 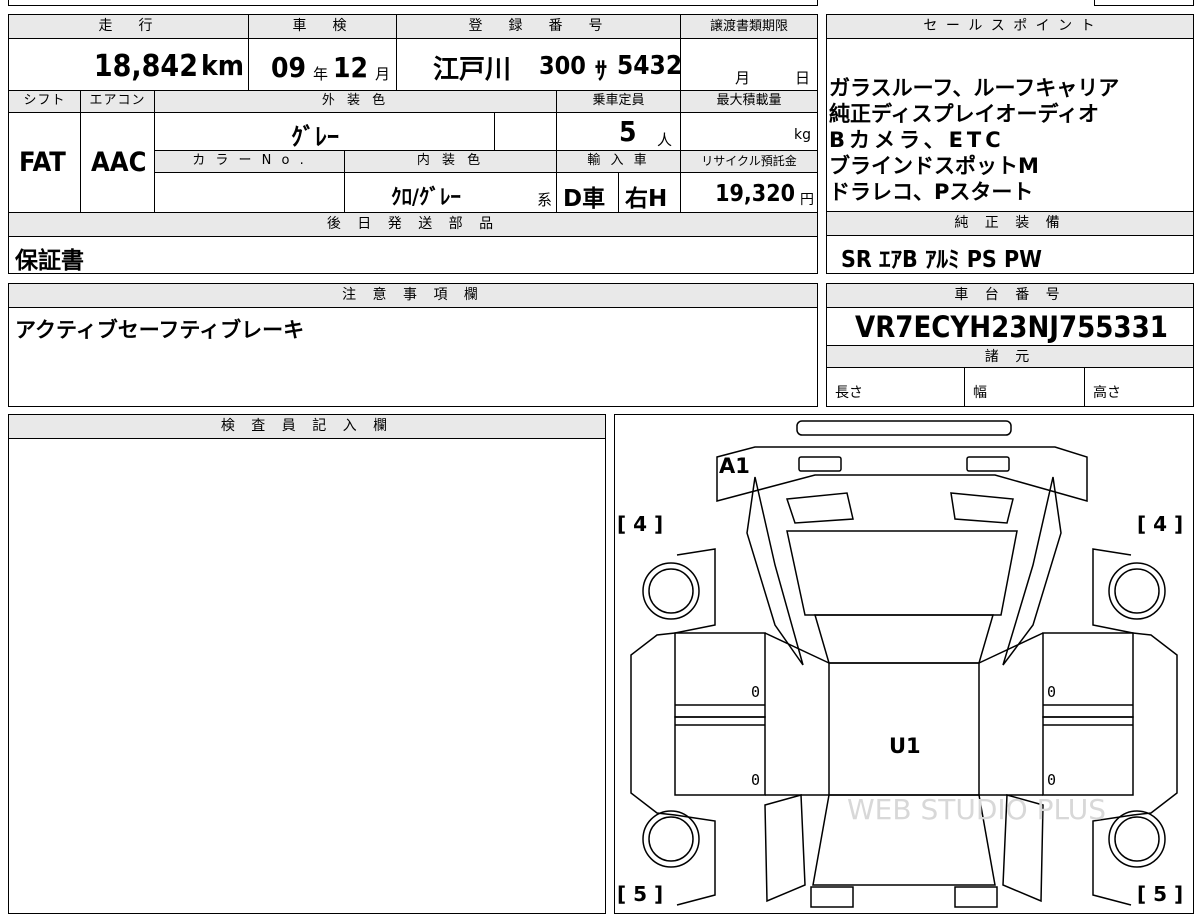 What do you see at coordinates (413, 357) in the screenshot?
I see `notes-cell: アクティブセーフティブレーキ` at bounding box center [413, 357].